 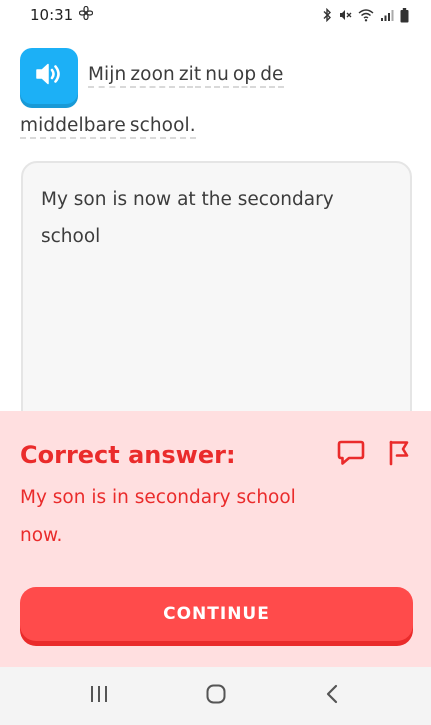 What do you see at coordinates (327, 15) in the screenshot?
I see `bluetooth-icon` at bounding box center [327, 15].